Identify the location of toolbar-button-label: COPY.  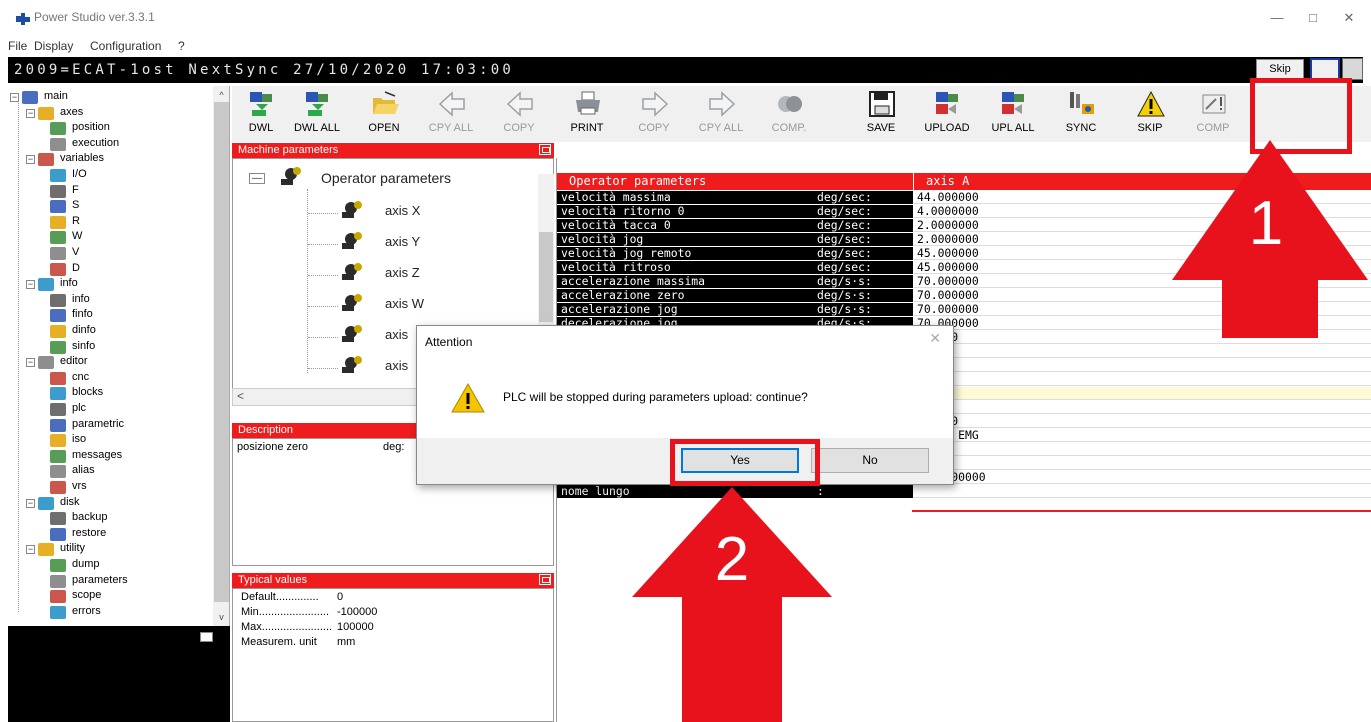
(519, 128).